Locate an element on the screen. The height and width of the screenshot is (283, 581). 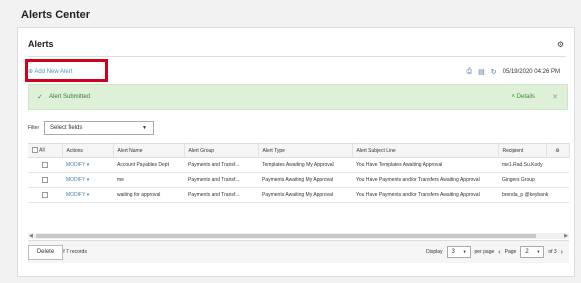
highlight-annotation is located at coordinates (66, 70).